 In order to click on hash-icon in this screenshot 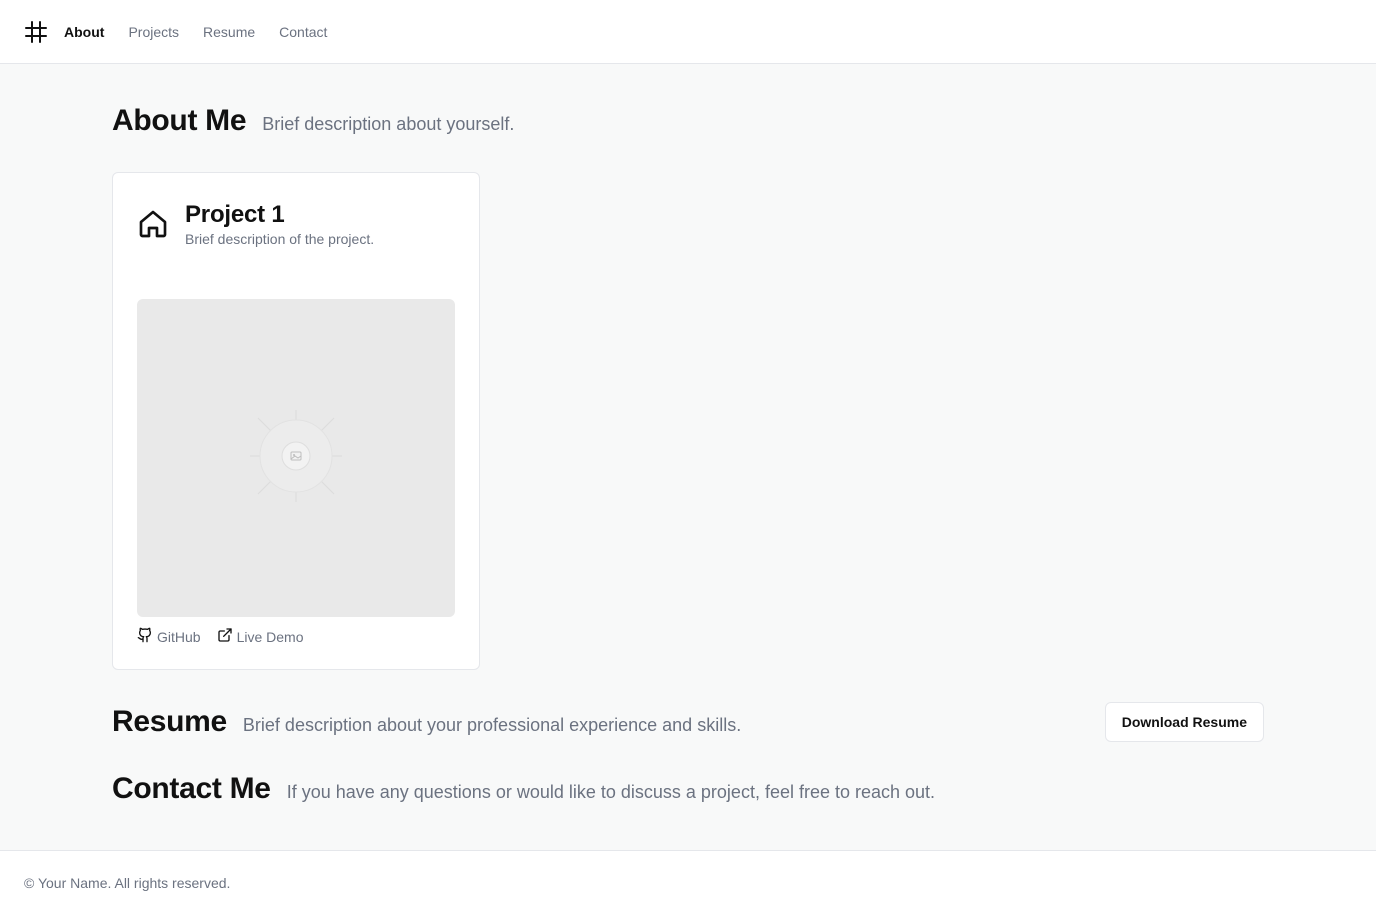, I will do `click(36, 32)`.